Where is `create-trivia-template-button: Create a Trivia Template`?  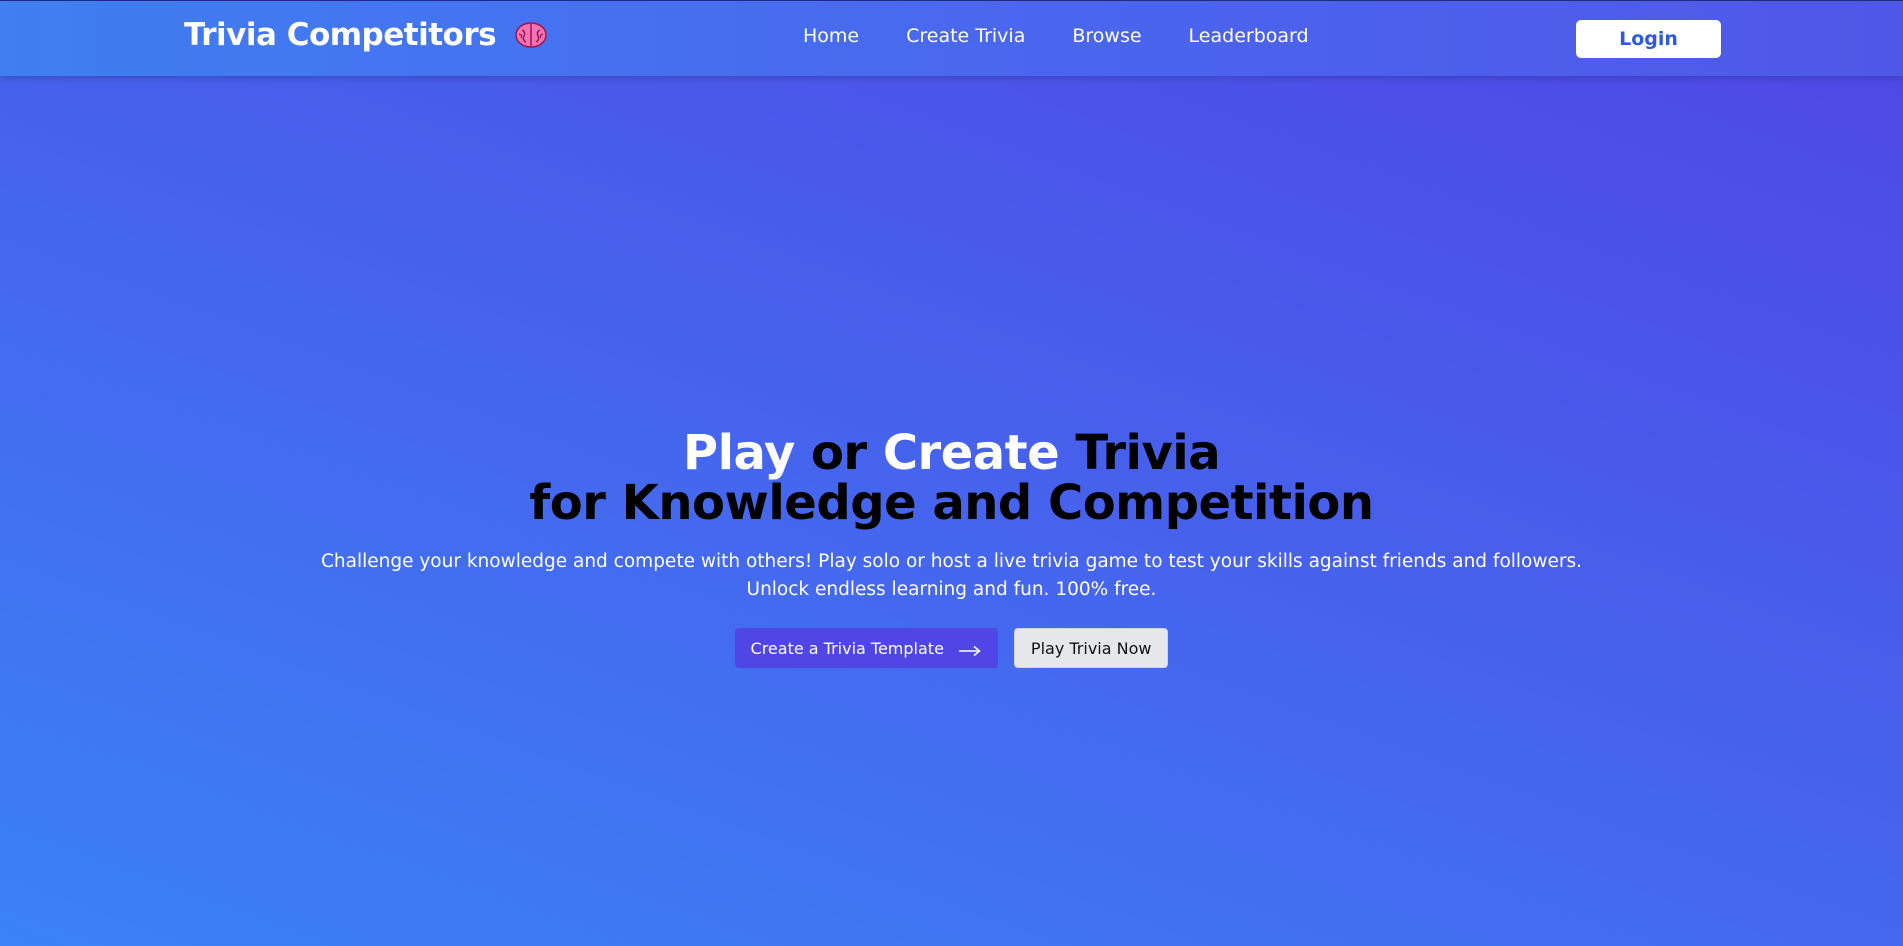 create-trivia-template-button: Create a Trivia Template is located at coordinates (866, 648).